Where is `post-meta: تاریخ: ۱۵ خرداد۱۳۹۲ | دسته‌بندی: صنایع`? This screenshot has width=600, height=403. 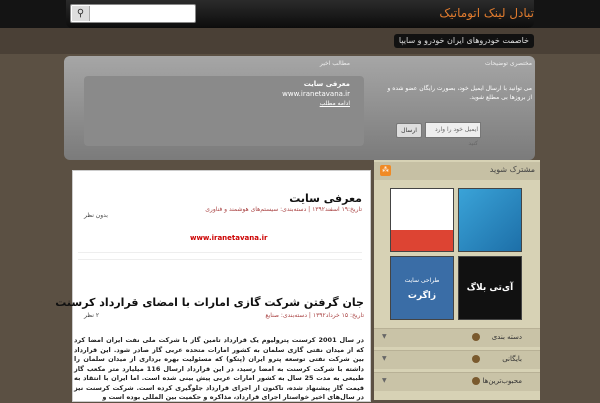 post-meta: تاریخ: ۱۵ خرداد۱۳۹۲ | دسته‌بندی: صنایع is located at coordinates (314, 315).